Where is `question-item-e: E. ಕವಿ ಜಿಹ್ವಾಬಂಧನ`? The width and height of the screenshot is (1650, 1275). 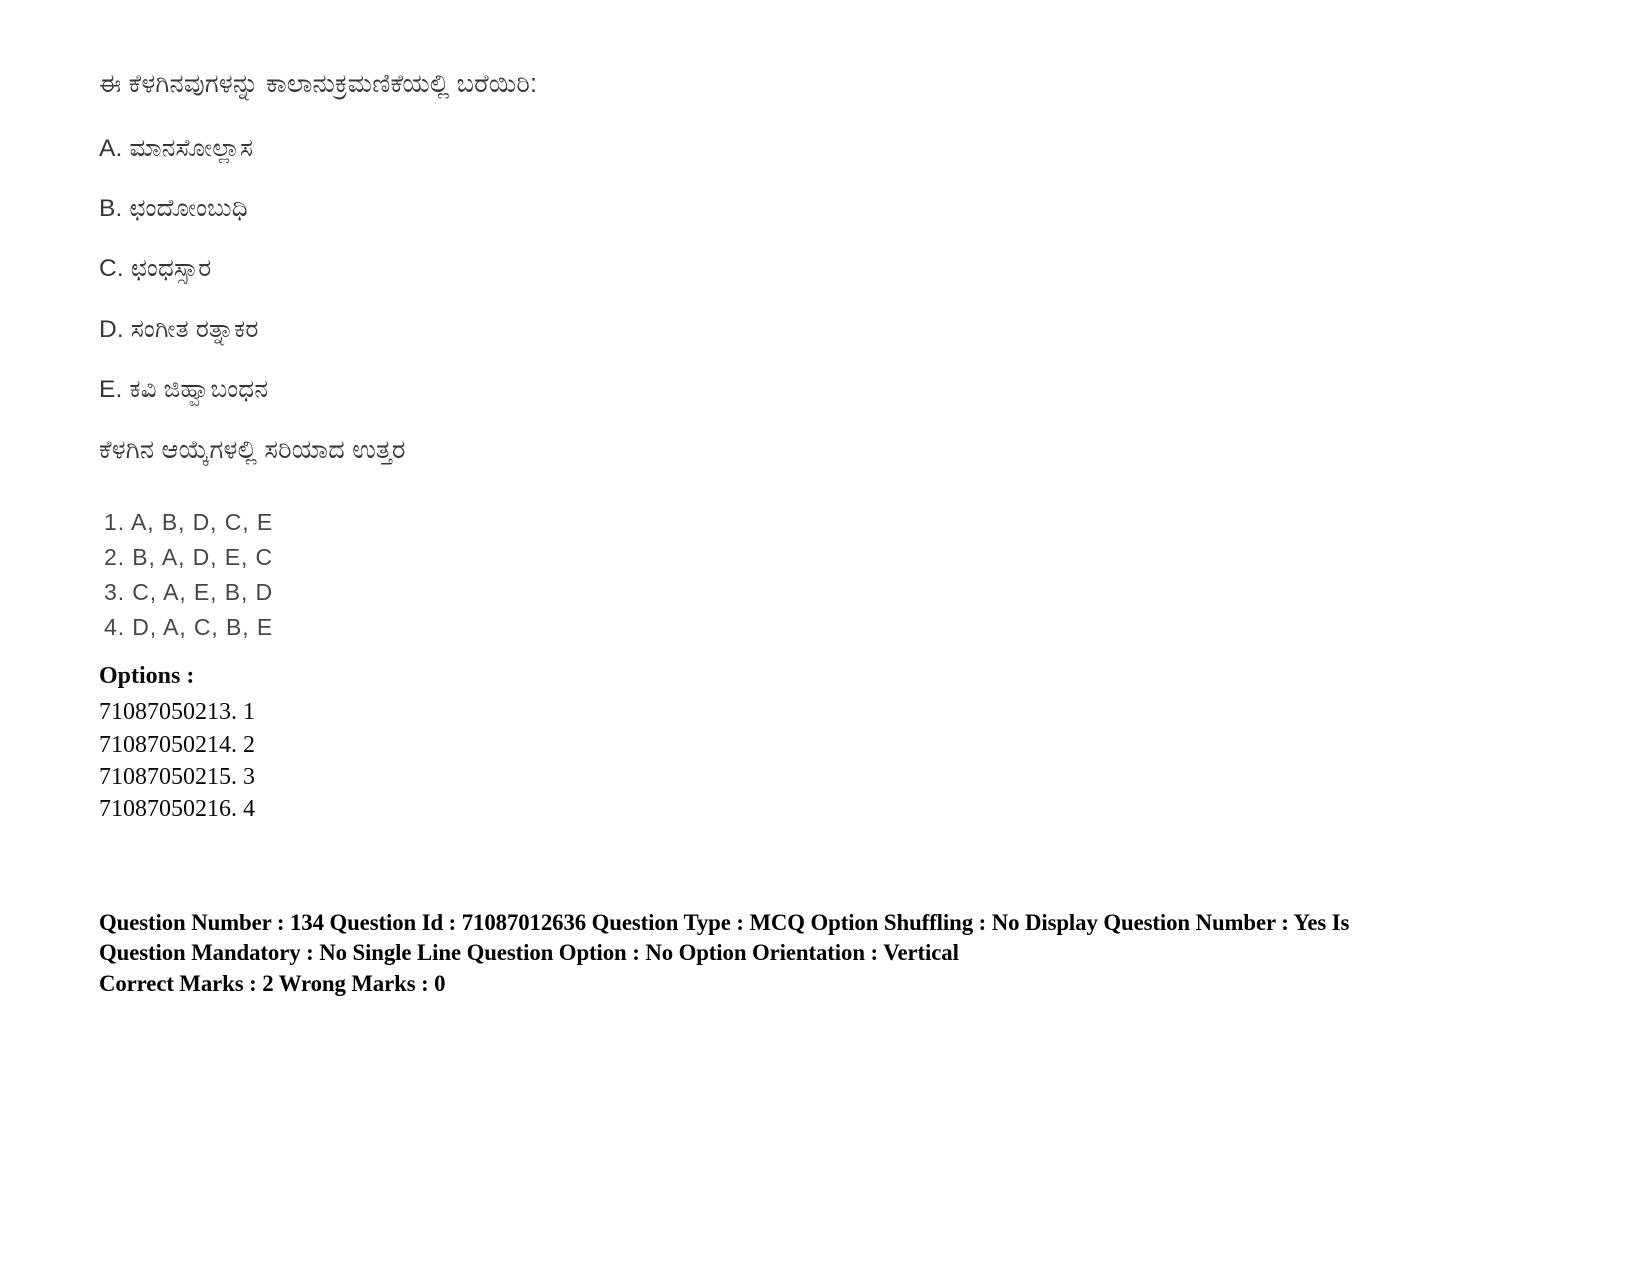 question-item-e: E. ಕವಿ ಜಿಹ್ವಾಬಂಧನ is located at coordinates (184, 389).